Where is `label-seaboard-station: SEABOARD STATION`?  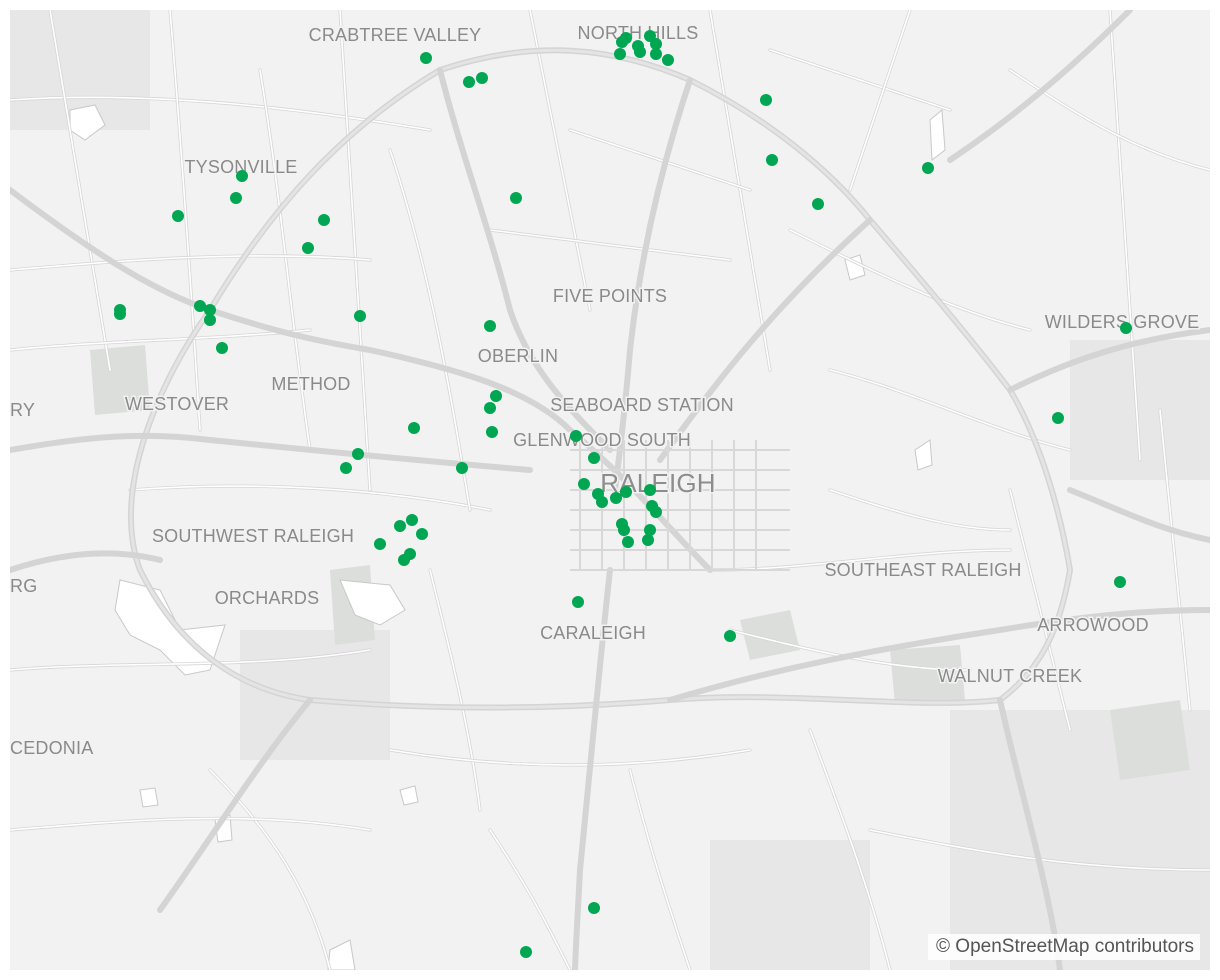
label-seaboard-station: SEABOARD STATION is located at coordinates (642, 405).